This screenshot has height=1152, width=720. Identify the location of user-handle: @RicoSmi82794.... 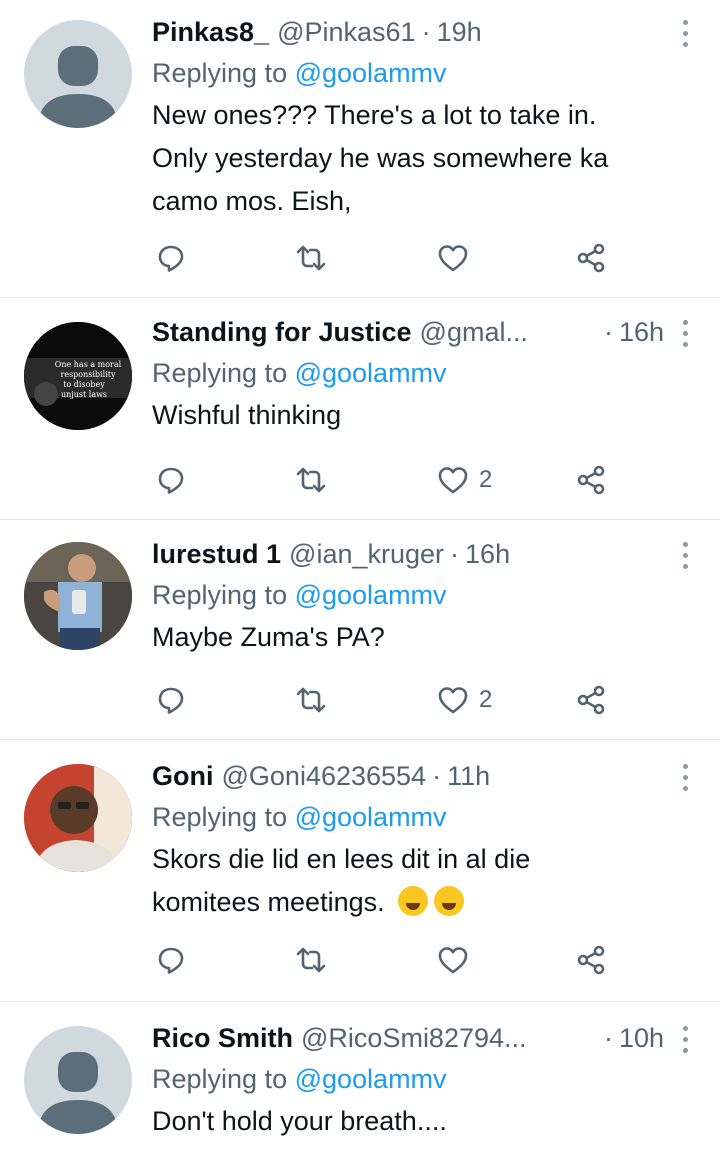
(414, 1038).